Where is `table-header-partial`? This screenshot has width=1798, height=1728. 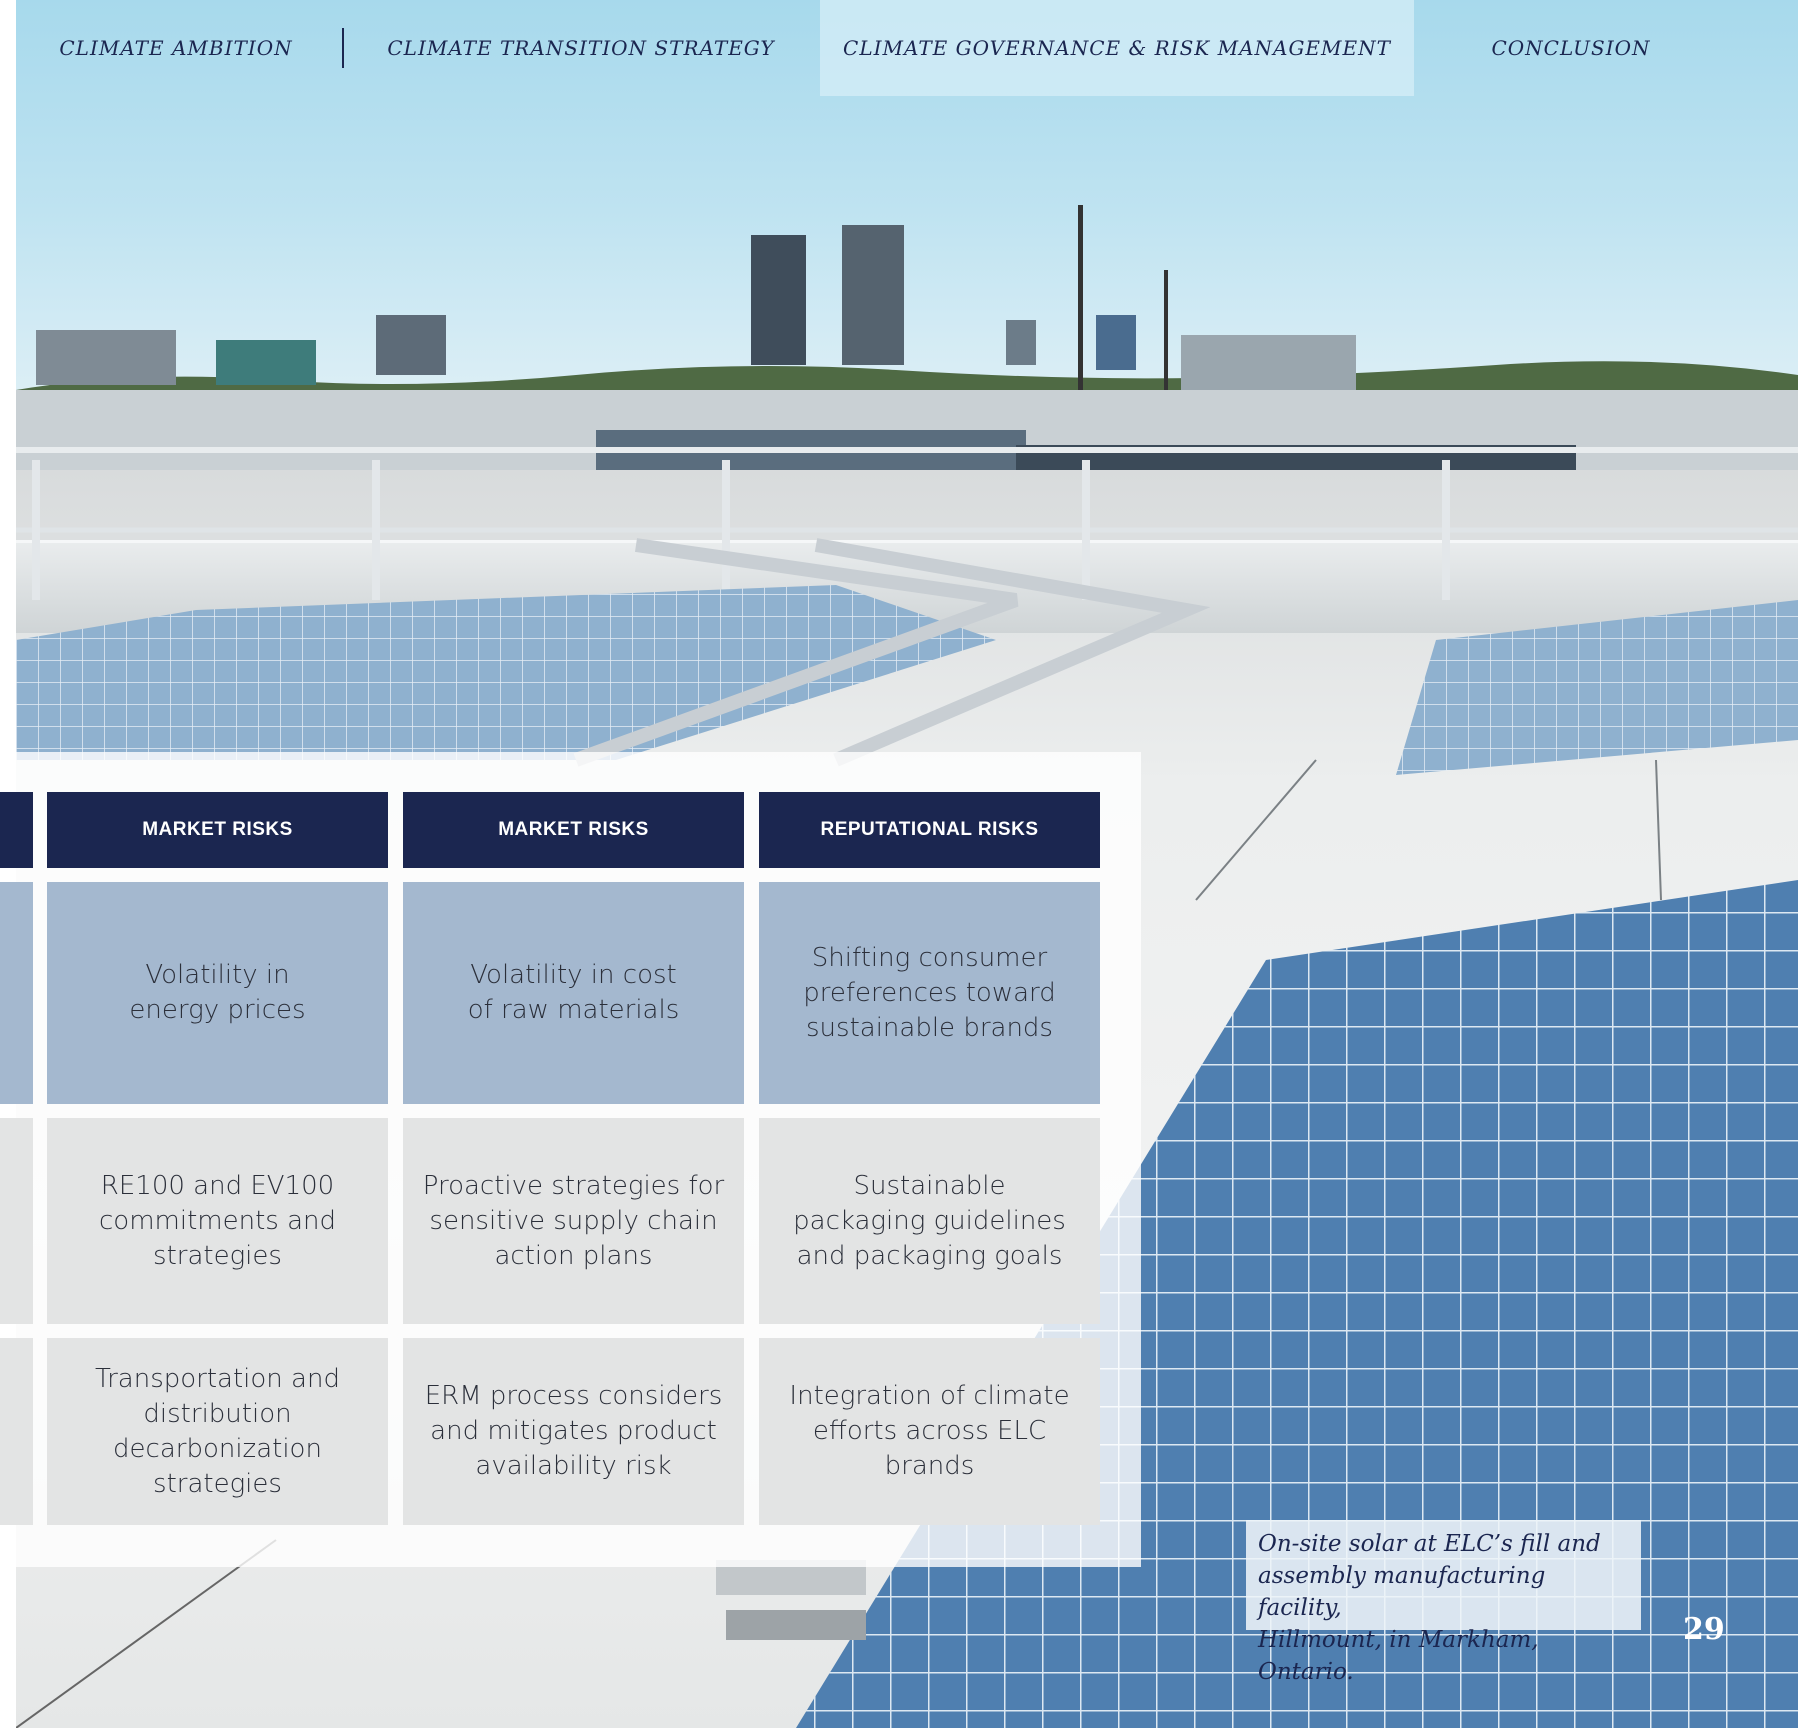 table-header-partial is located at coordinates (16, 830).